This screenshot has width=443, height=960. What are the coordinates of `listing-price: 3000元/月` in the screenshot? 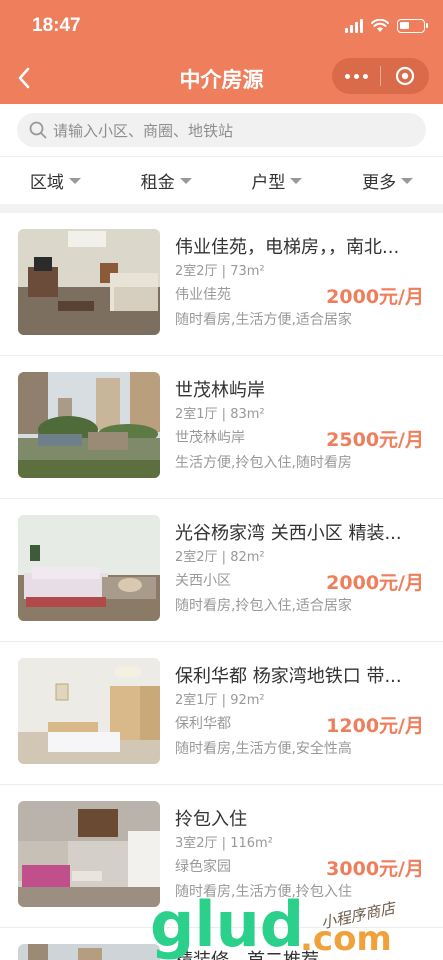 It's located at (375, 869).